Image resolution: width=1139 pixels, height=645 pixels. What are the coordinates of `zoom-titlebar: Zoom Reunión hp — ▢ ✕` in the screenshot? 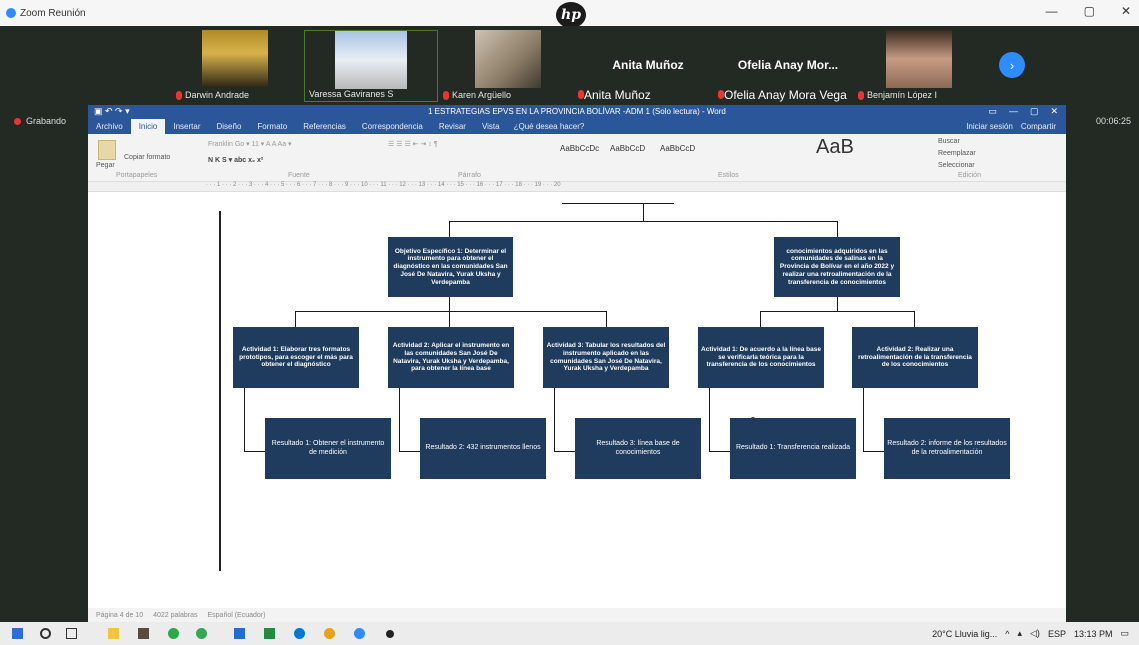 It's located at (569, 14).